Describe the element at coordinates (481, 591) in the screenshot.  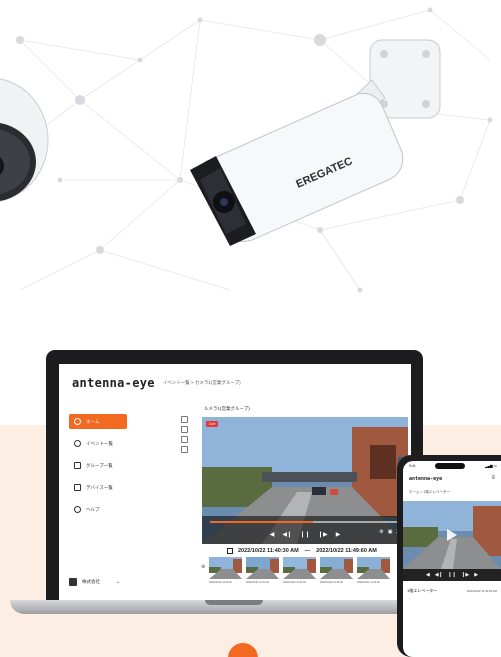
I see `phone-row-time: 2022/10/22 11:49:60 AM` at that location.